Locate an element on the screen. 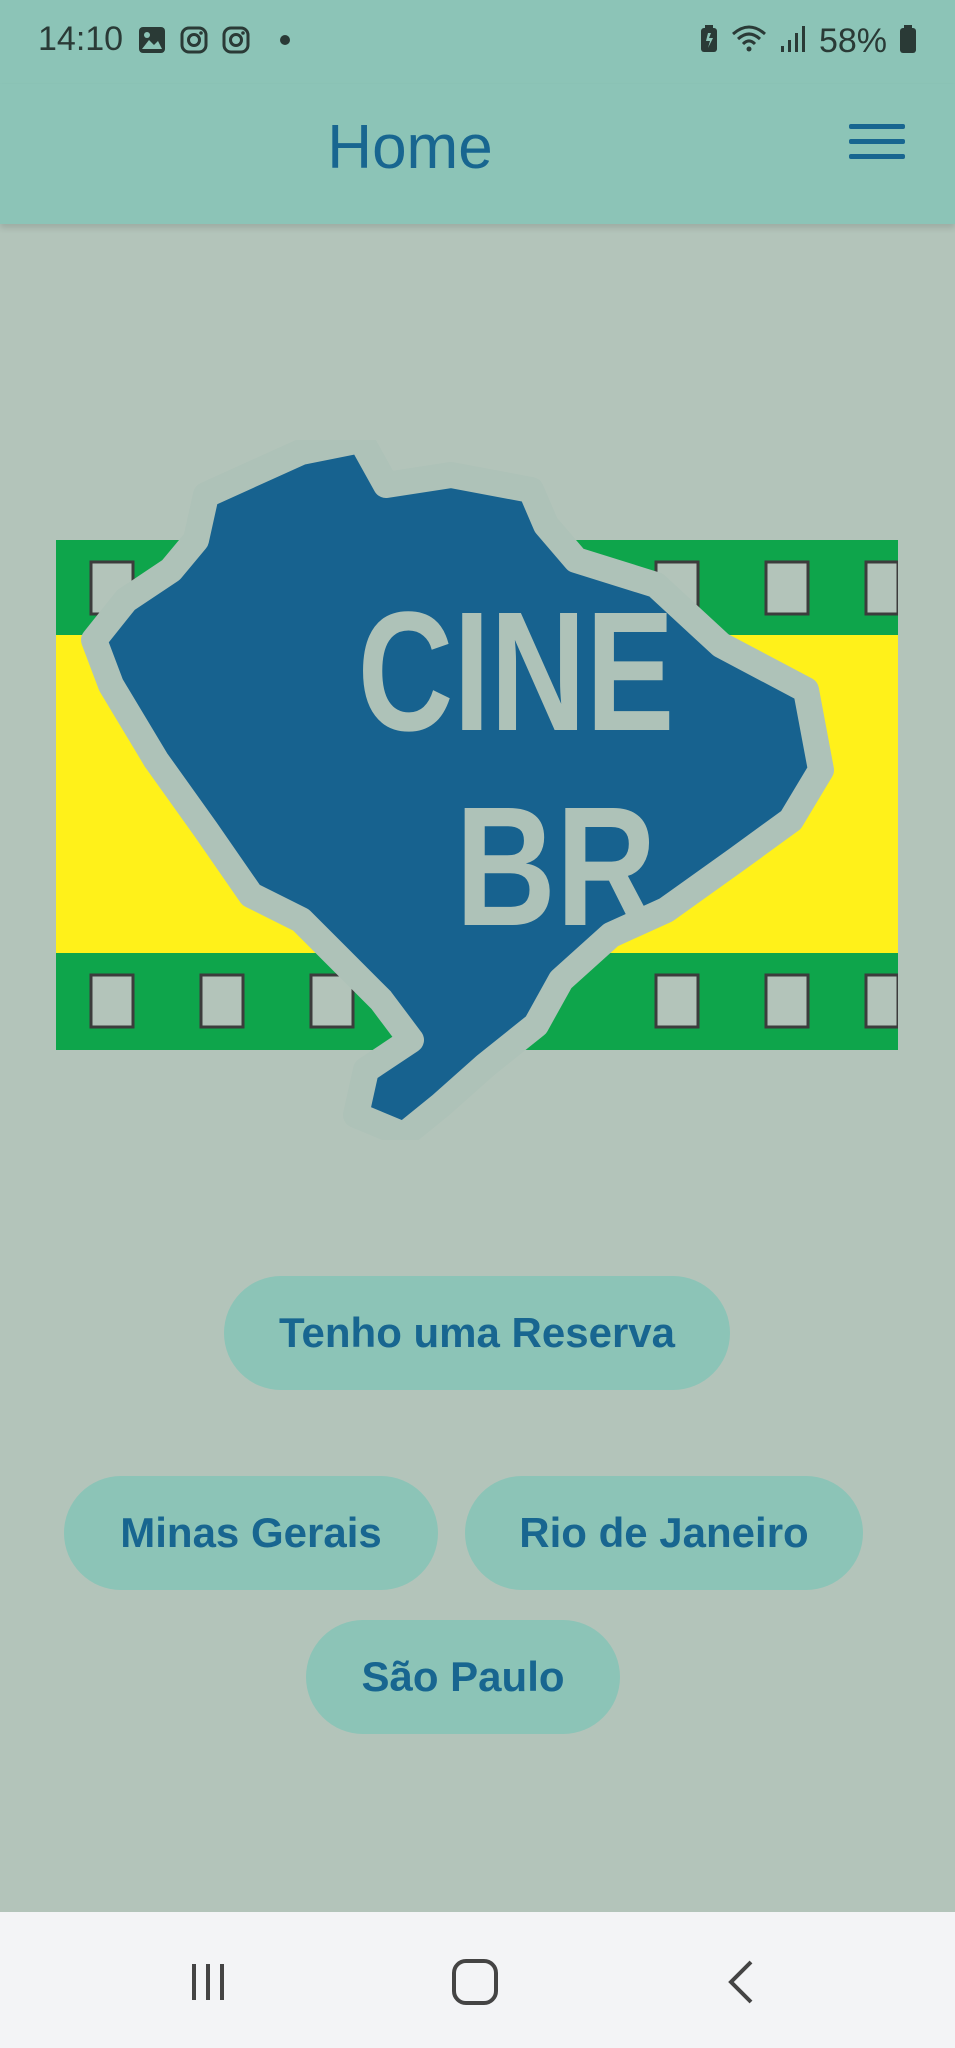 This screenshot has height=2048, width=955. more-notifications-dot is located at coordinates (285, 40).